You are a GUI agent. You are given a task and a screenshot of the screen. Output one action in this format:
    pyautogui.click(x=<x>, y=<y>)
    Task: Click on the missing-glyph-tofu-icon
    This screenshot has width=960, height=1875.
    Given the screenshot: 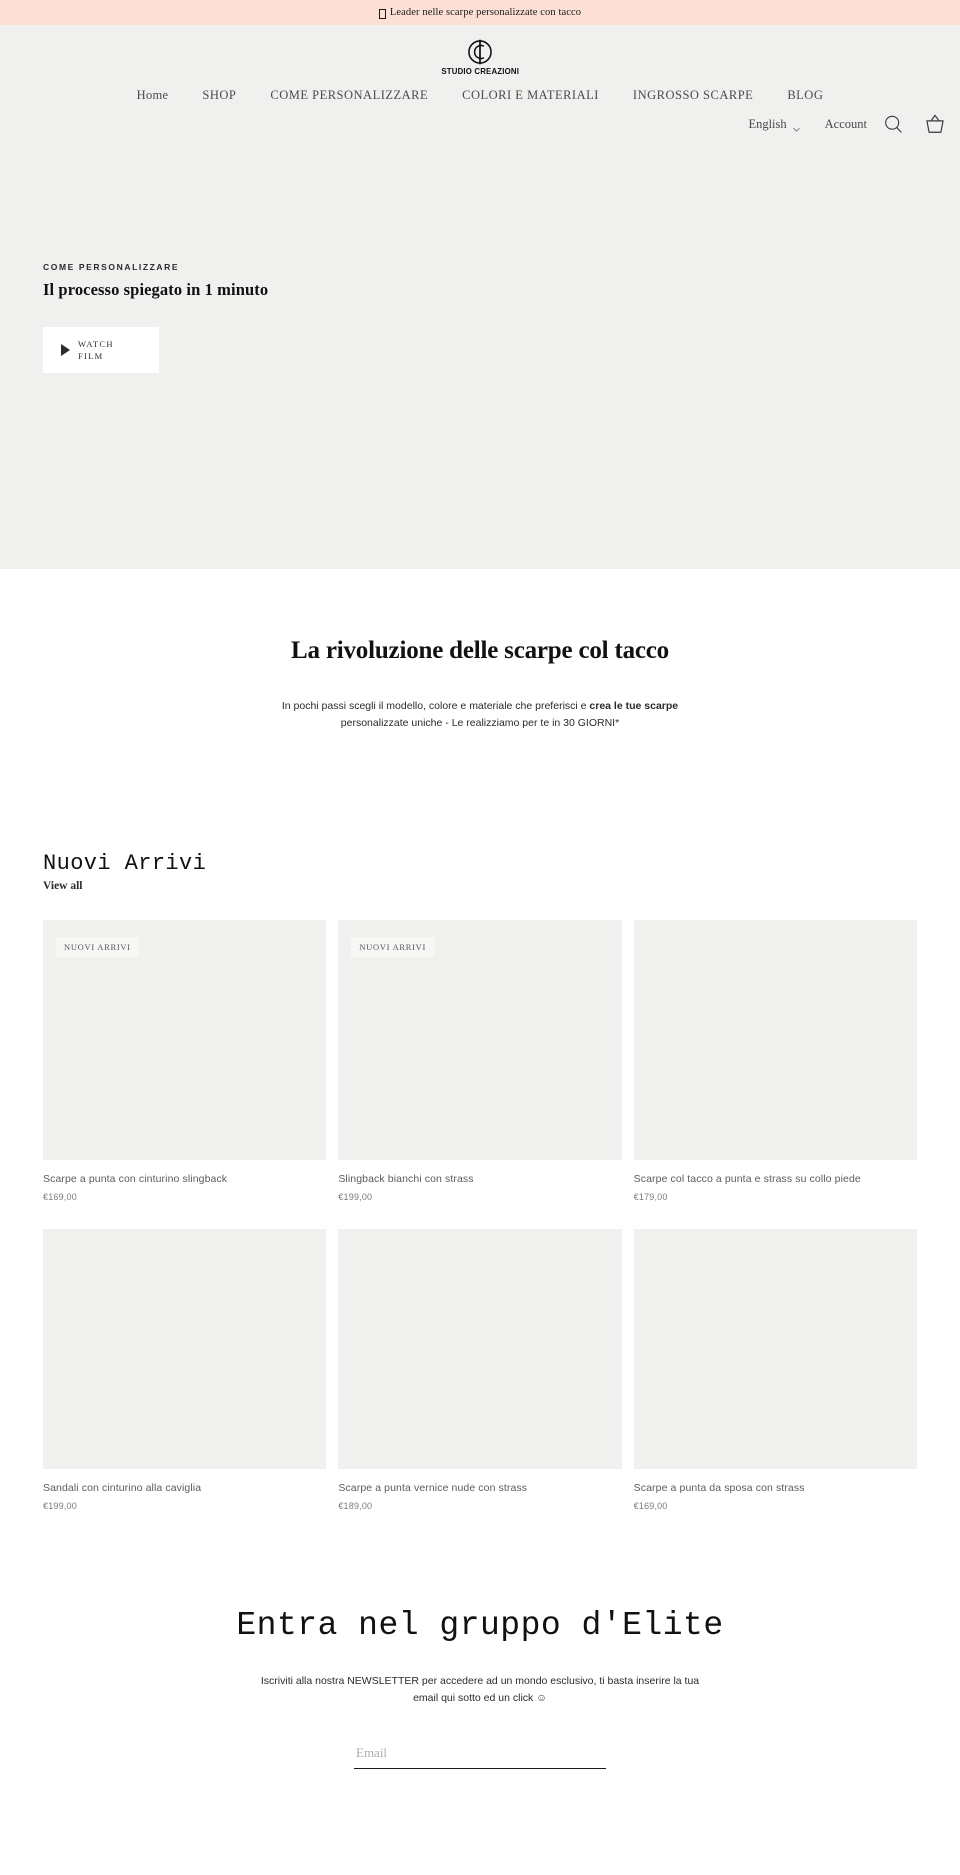 What is the action you would take?
    pyautogui.click(x=382, y=13)
    